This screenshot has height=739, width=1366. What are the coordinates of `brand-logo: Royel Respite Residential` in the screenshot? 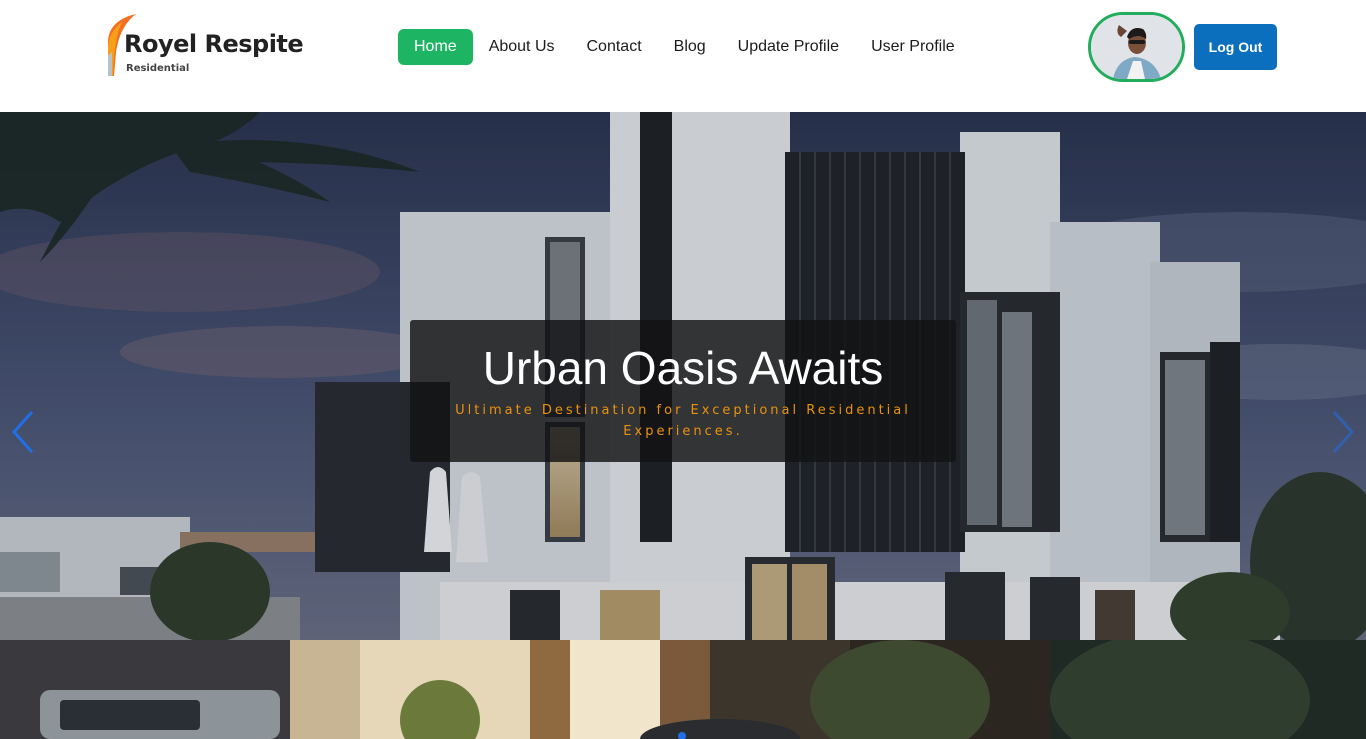 It's located at (204, 45).